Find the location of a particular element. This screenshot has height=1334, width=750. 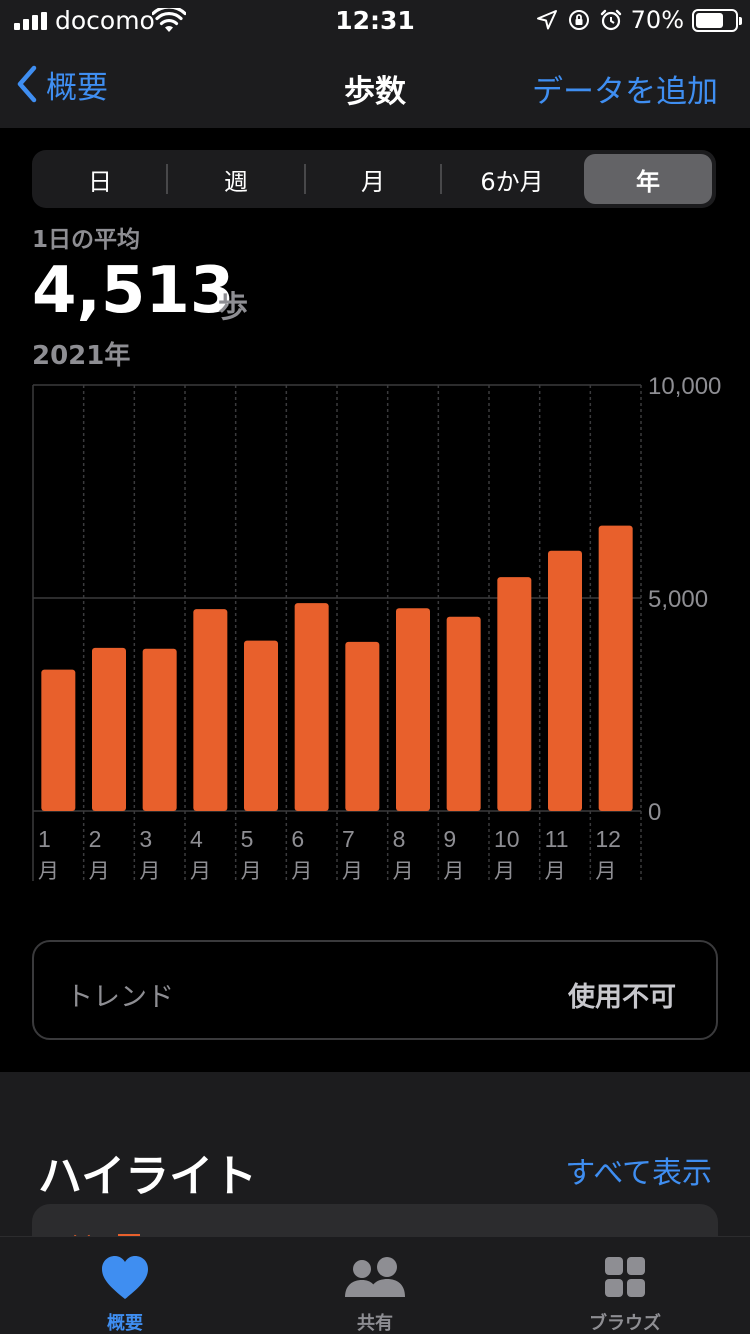

battery-icon is located at coordinates (717, 20).